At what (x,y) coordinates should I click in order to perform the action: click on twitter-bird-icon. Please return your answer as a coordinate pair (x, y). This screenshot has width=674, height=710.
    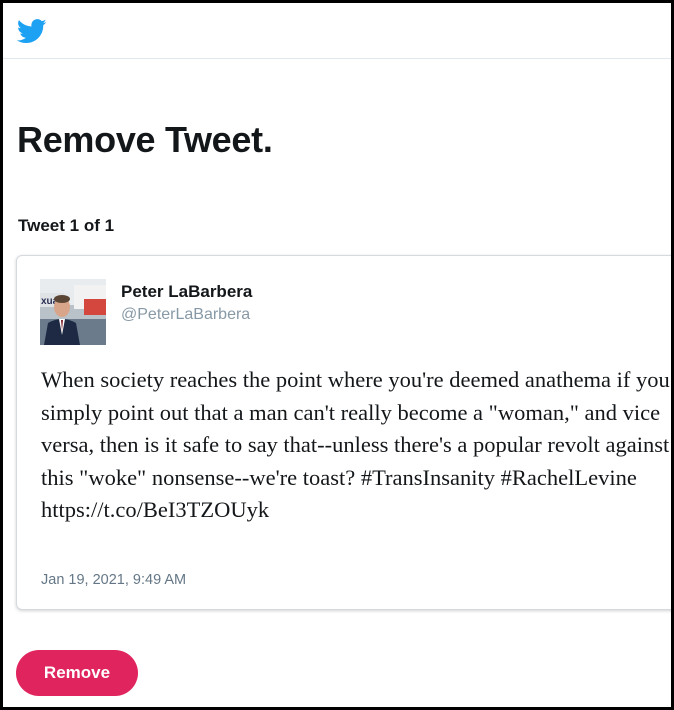
    Looking at the image, I should click on (31, 31).